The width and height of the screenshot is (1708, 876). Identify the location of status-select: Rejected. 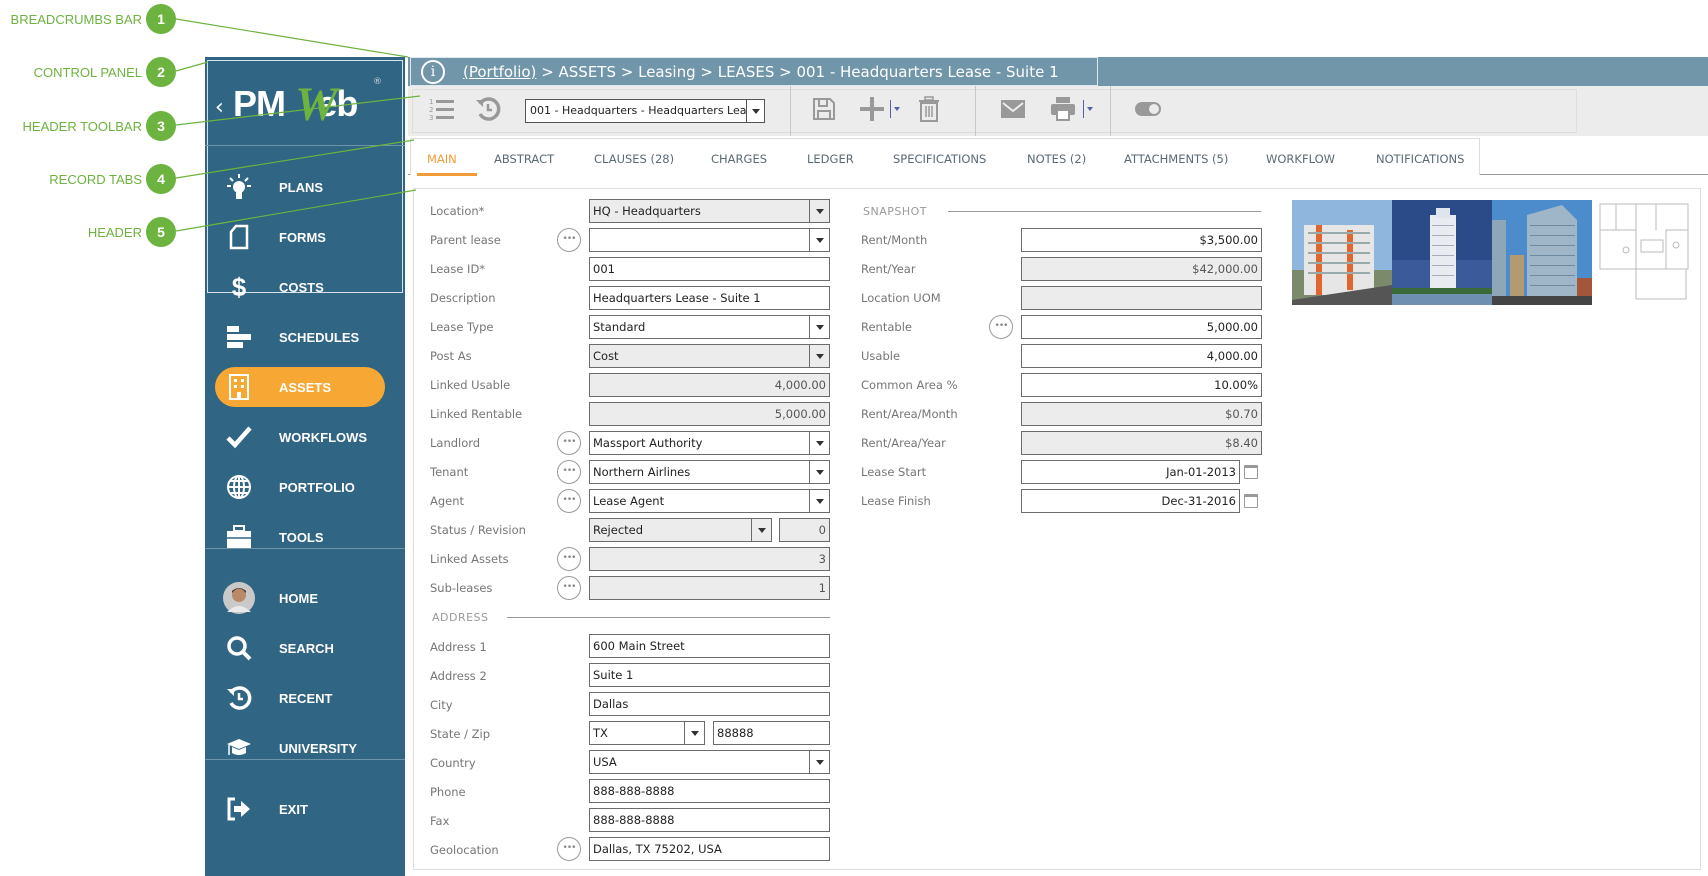
(680, 530).